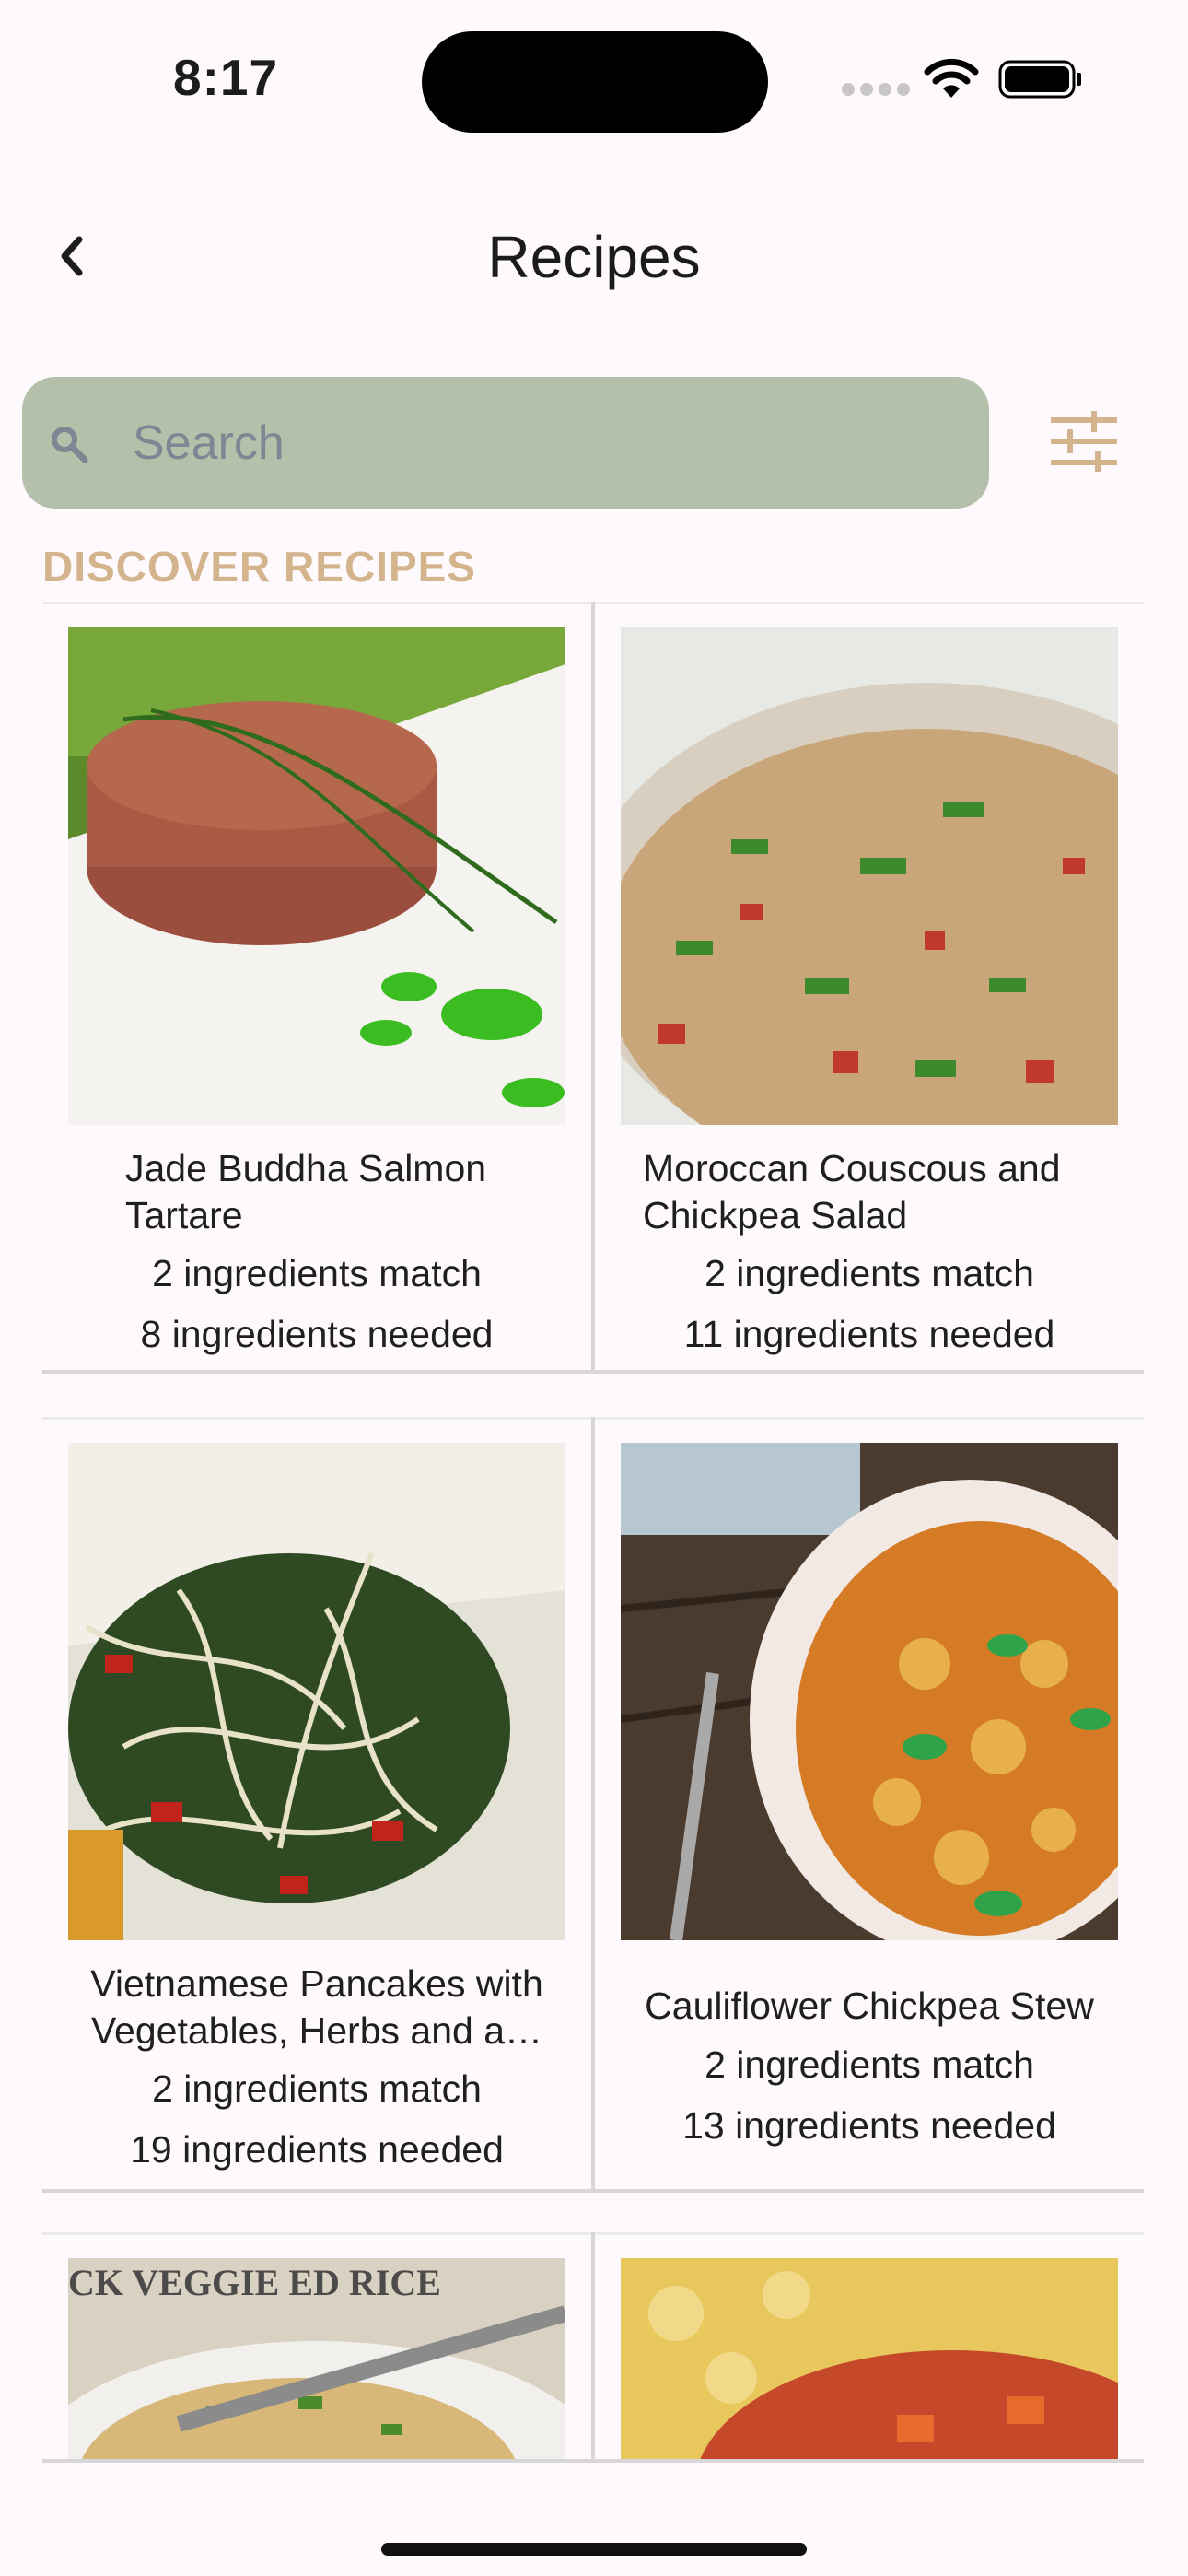 The width and height of the screenshot is (1188, 2576). I want to click on recipe-name: Jade Buddha Salmon Tartare, so click(306, 1191).